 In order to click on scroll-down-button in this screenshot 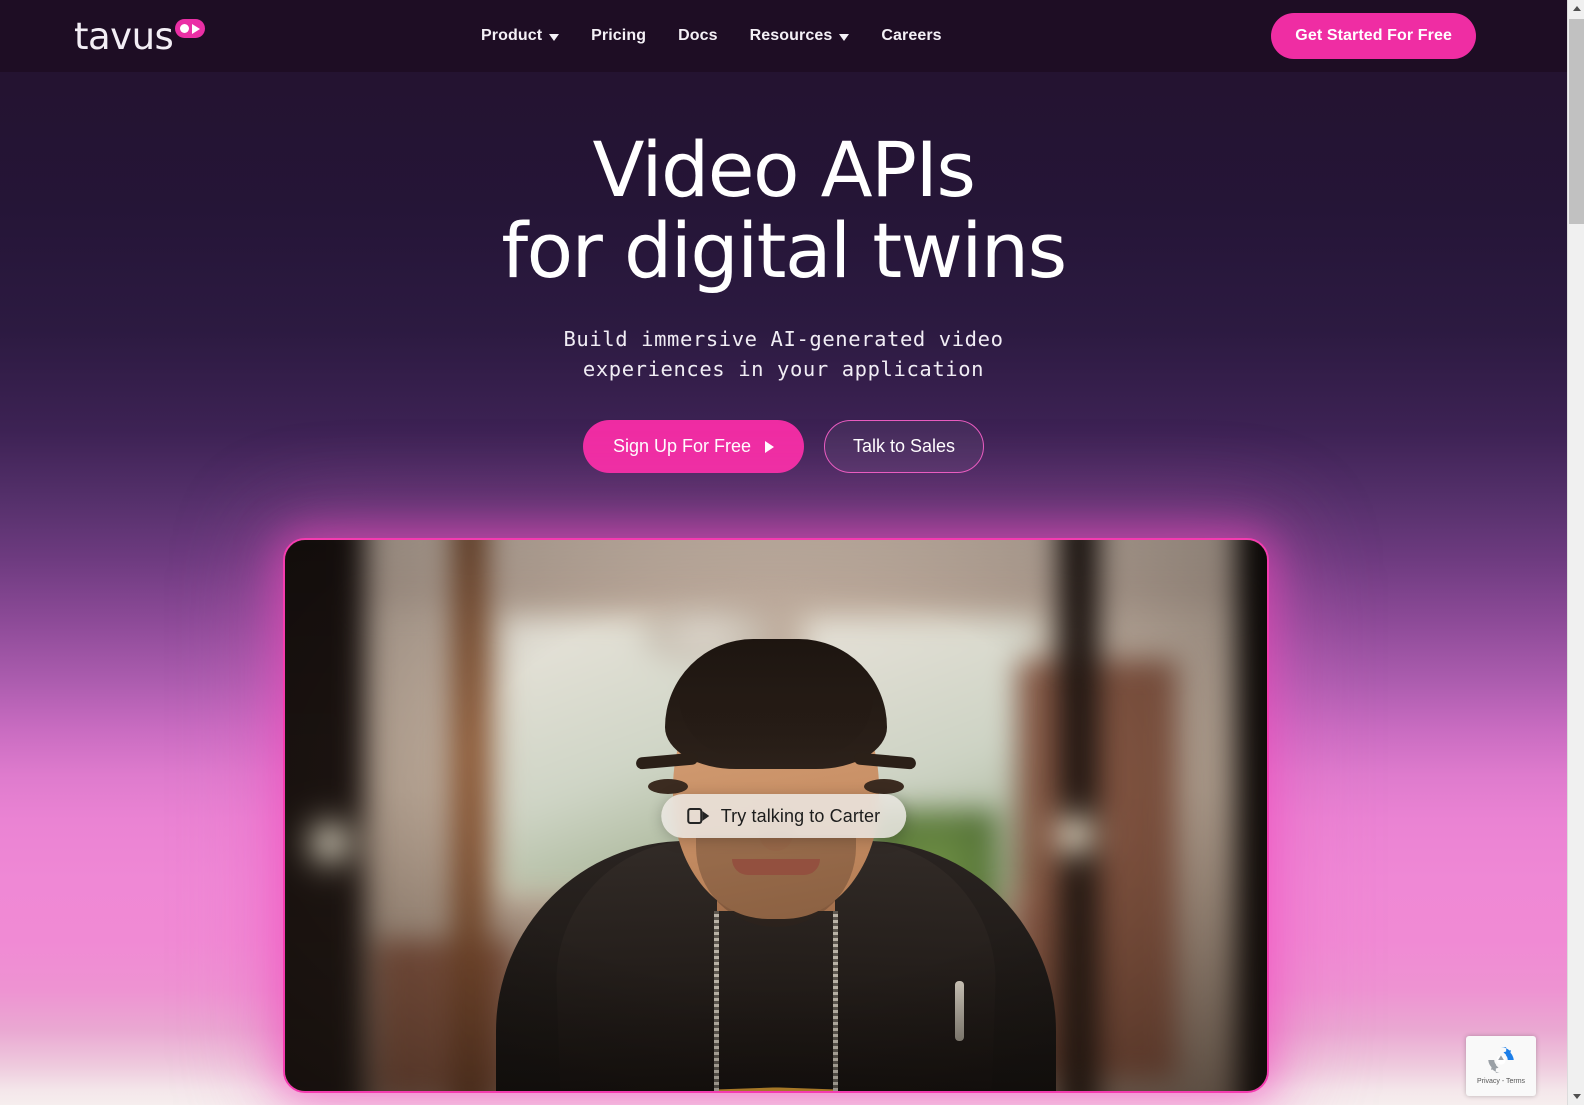, I will do `click(1576, 1096)`.